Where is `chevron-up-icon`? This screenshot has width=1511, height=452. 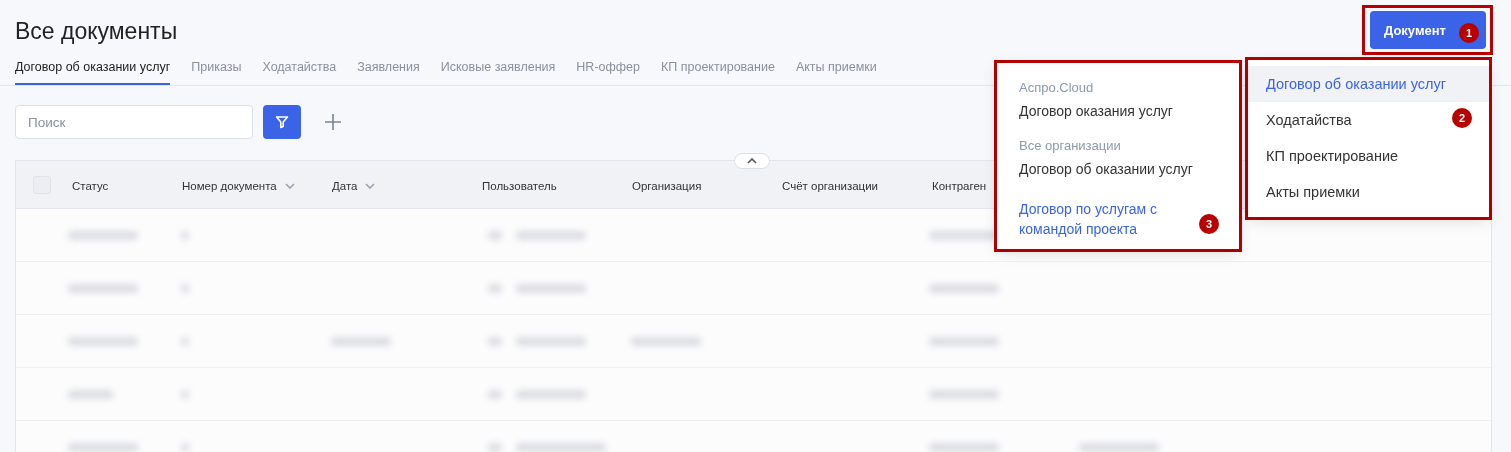
chevron-up-icon is located at coordinates (752, 161).